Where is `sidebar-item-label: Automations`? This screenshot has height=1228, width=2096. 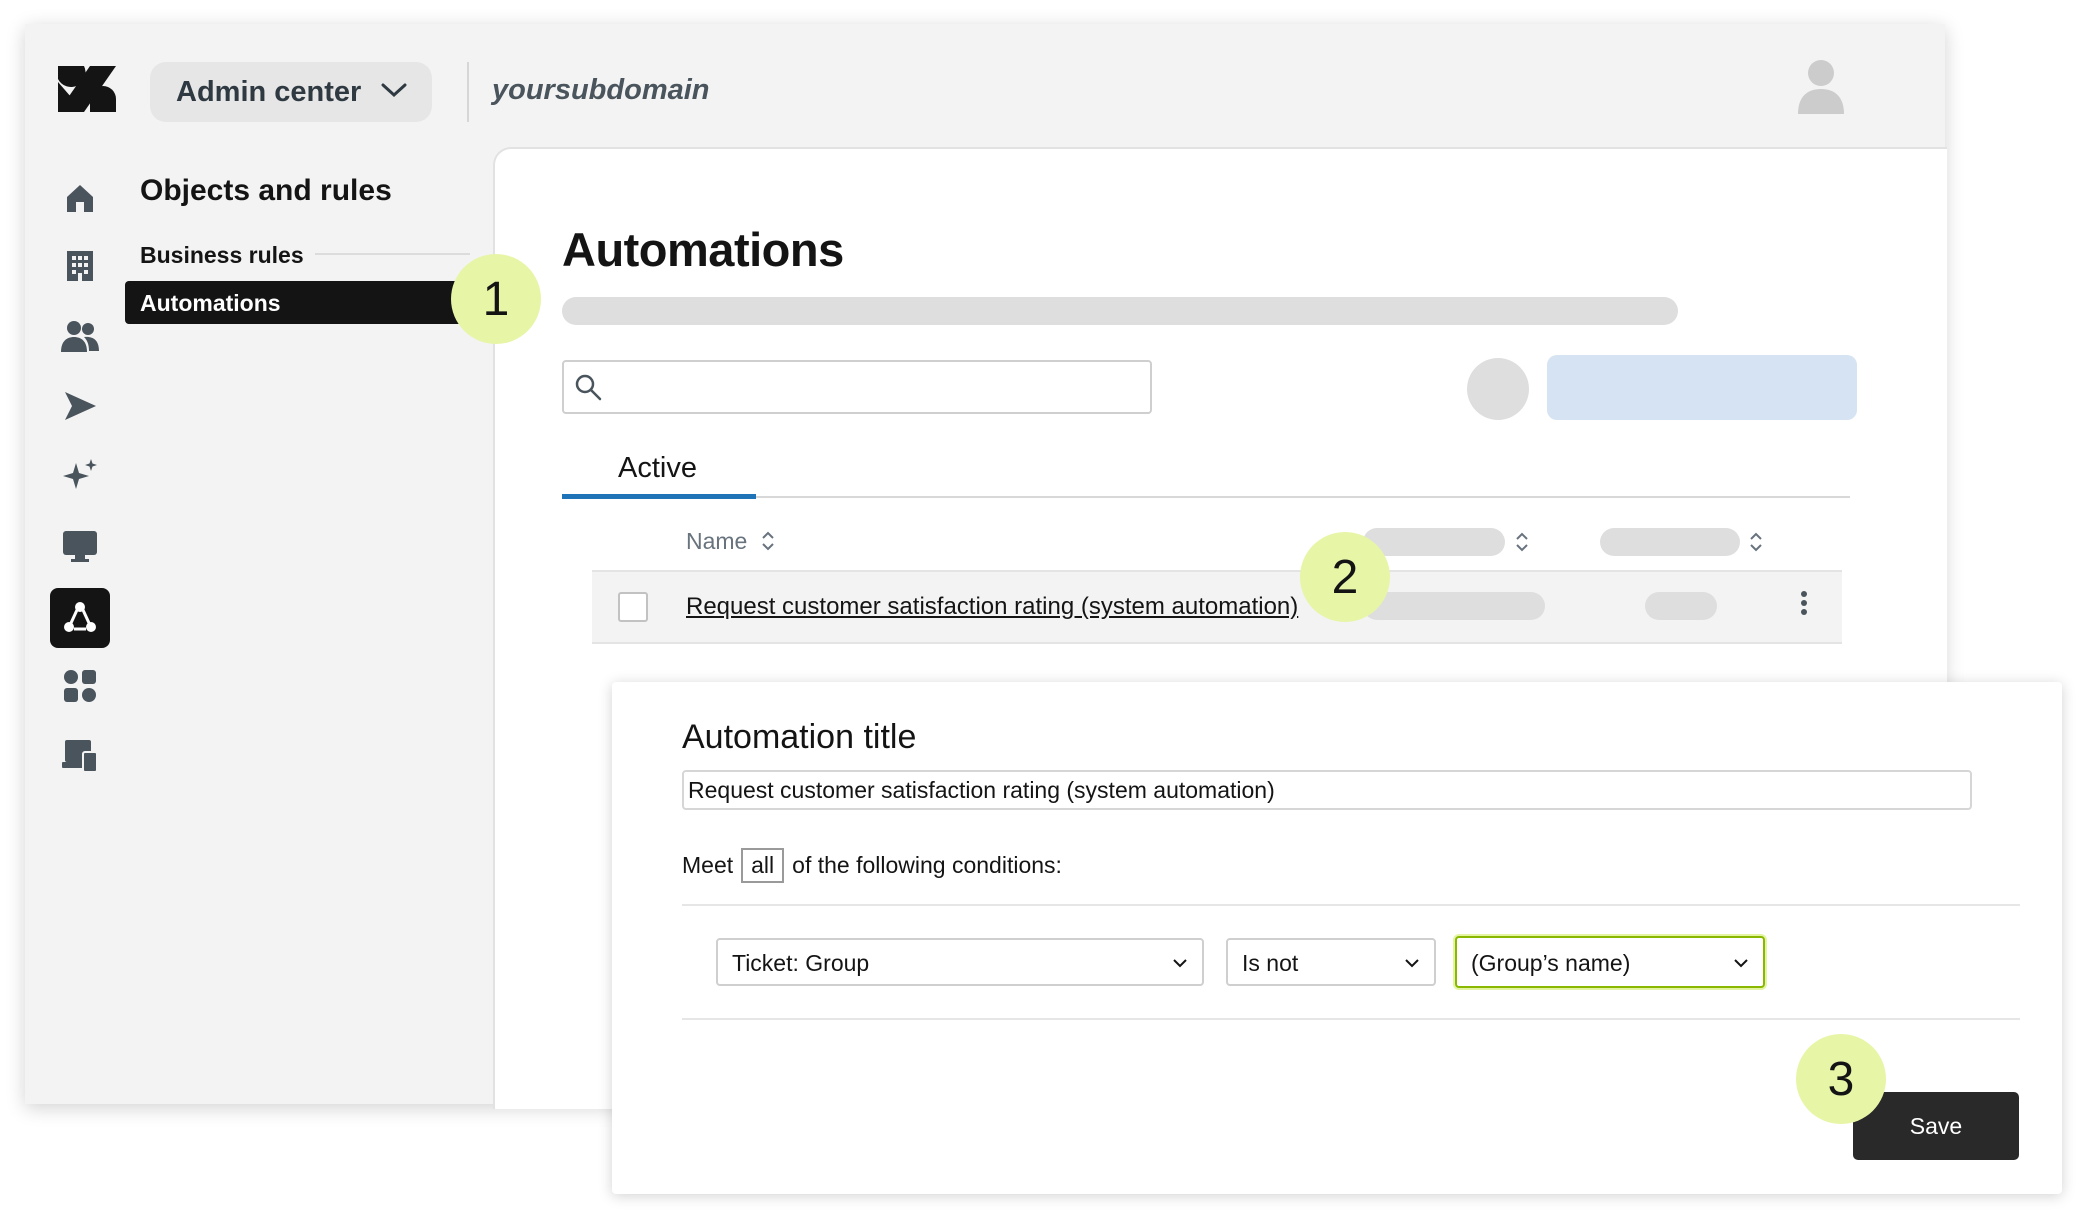 sidebar-item-label: Automations is located at coordinates (210, 303).